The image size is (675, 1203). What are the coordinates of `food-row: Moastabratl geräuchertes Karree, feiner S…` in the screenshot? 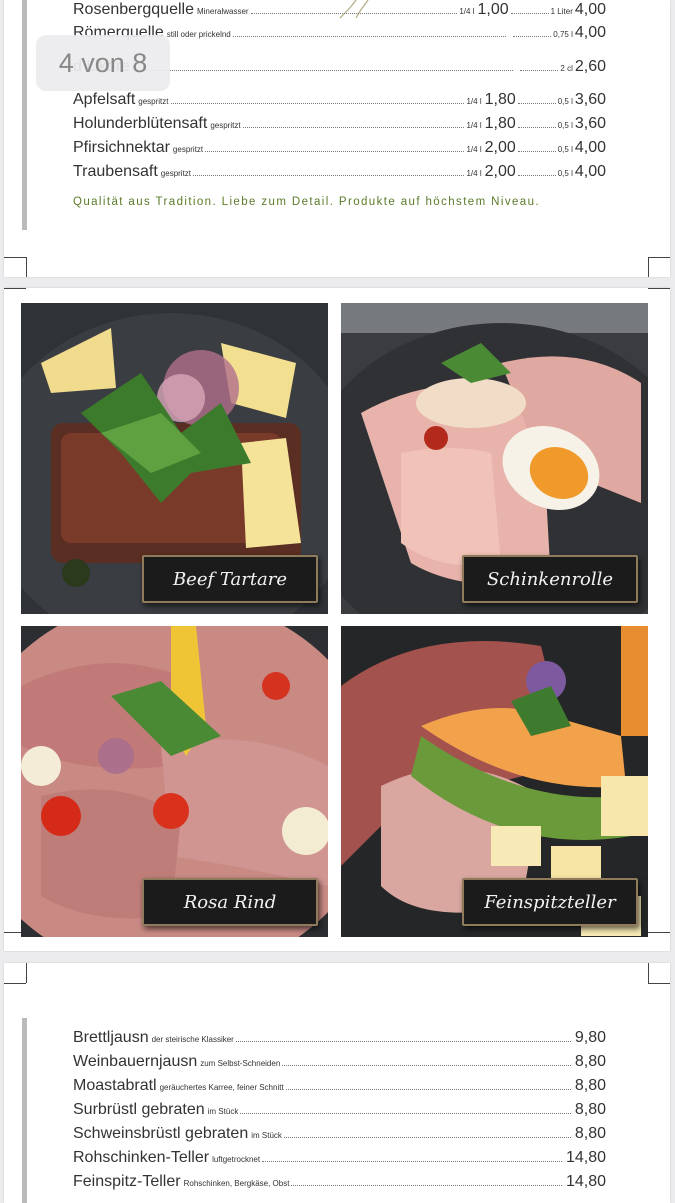 It's located at (339, 1088).